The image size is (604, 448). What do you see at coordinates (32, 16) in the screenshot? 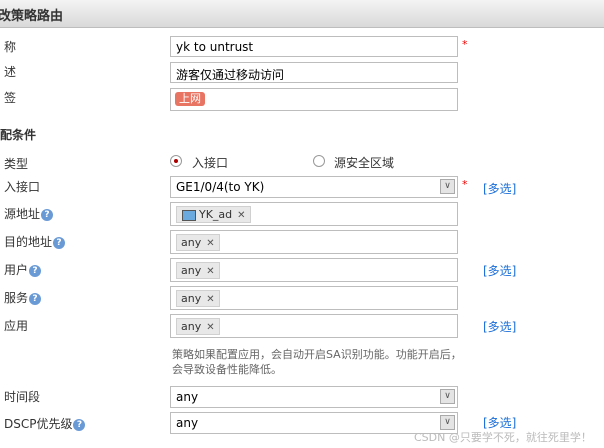
I see `dialog-title: 改策略路由` at bounding box center [32, 16].